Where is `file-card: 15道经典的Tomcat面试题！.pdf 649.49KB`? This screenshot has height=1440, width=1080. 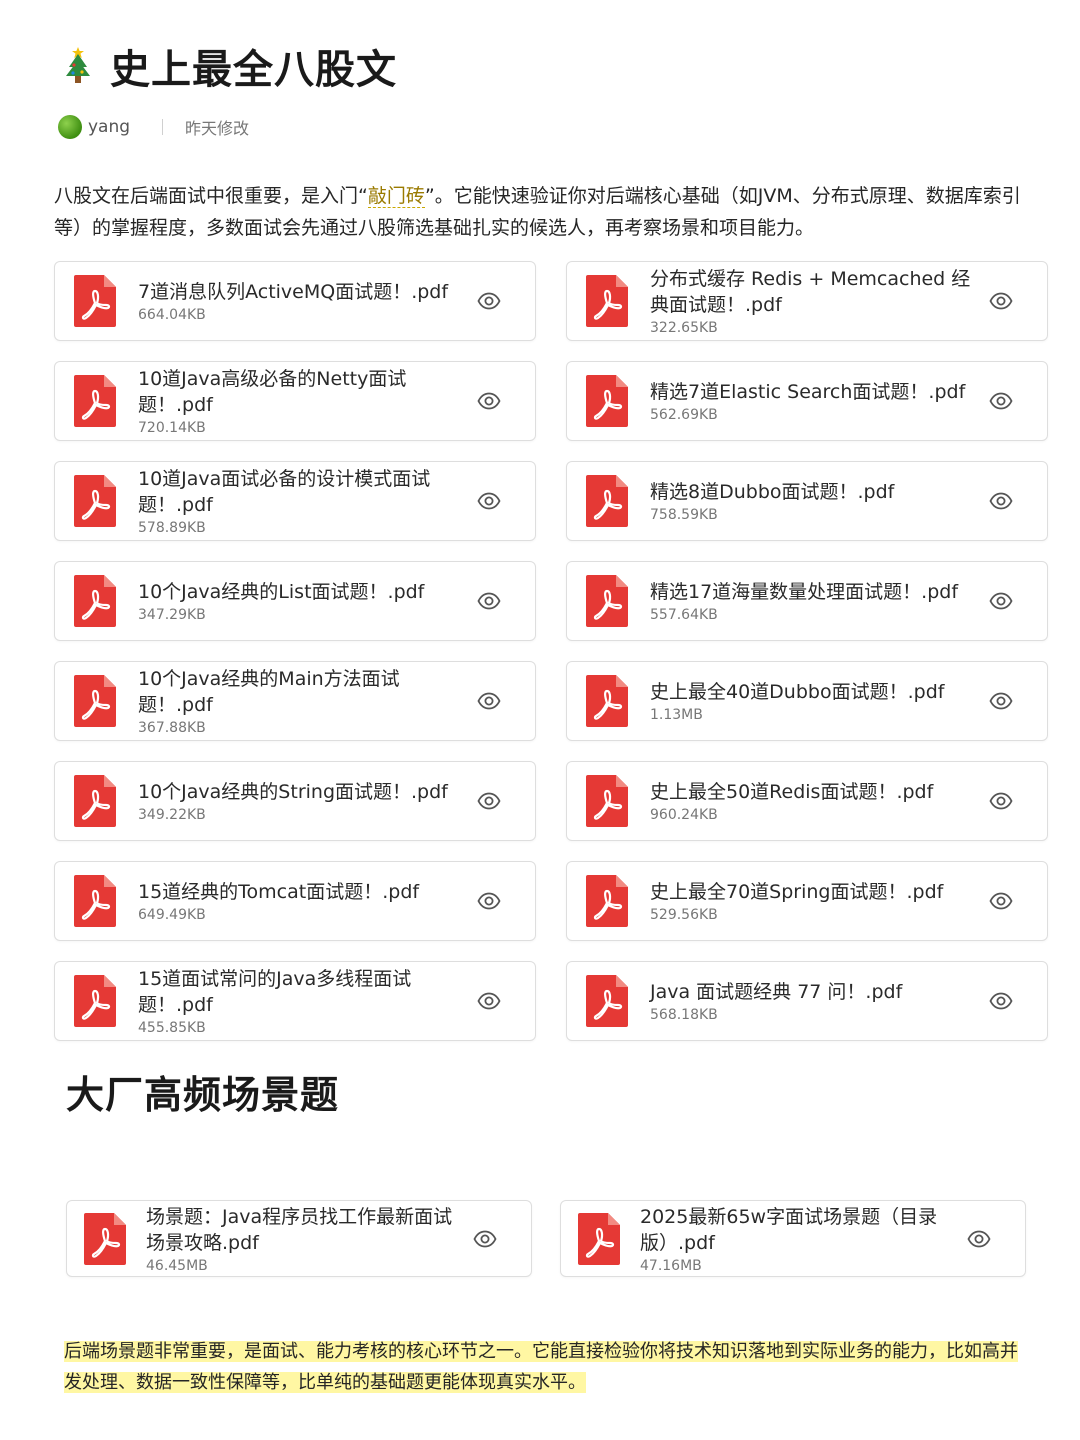
file-card: 15道经典的Tomcat面试题！.pdf 649.49KB is located at coordinates (295, 901).